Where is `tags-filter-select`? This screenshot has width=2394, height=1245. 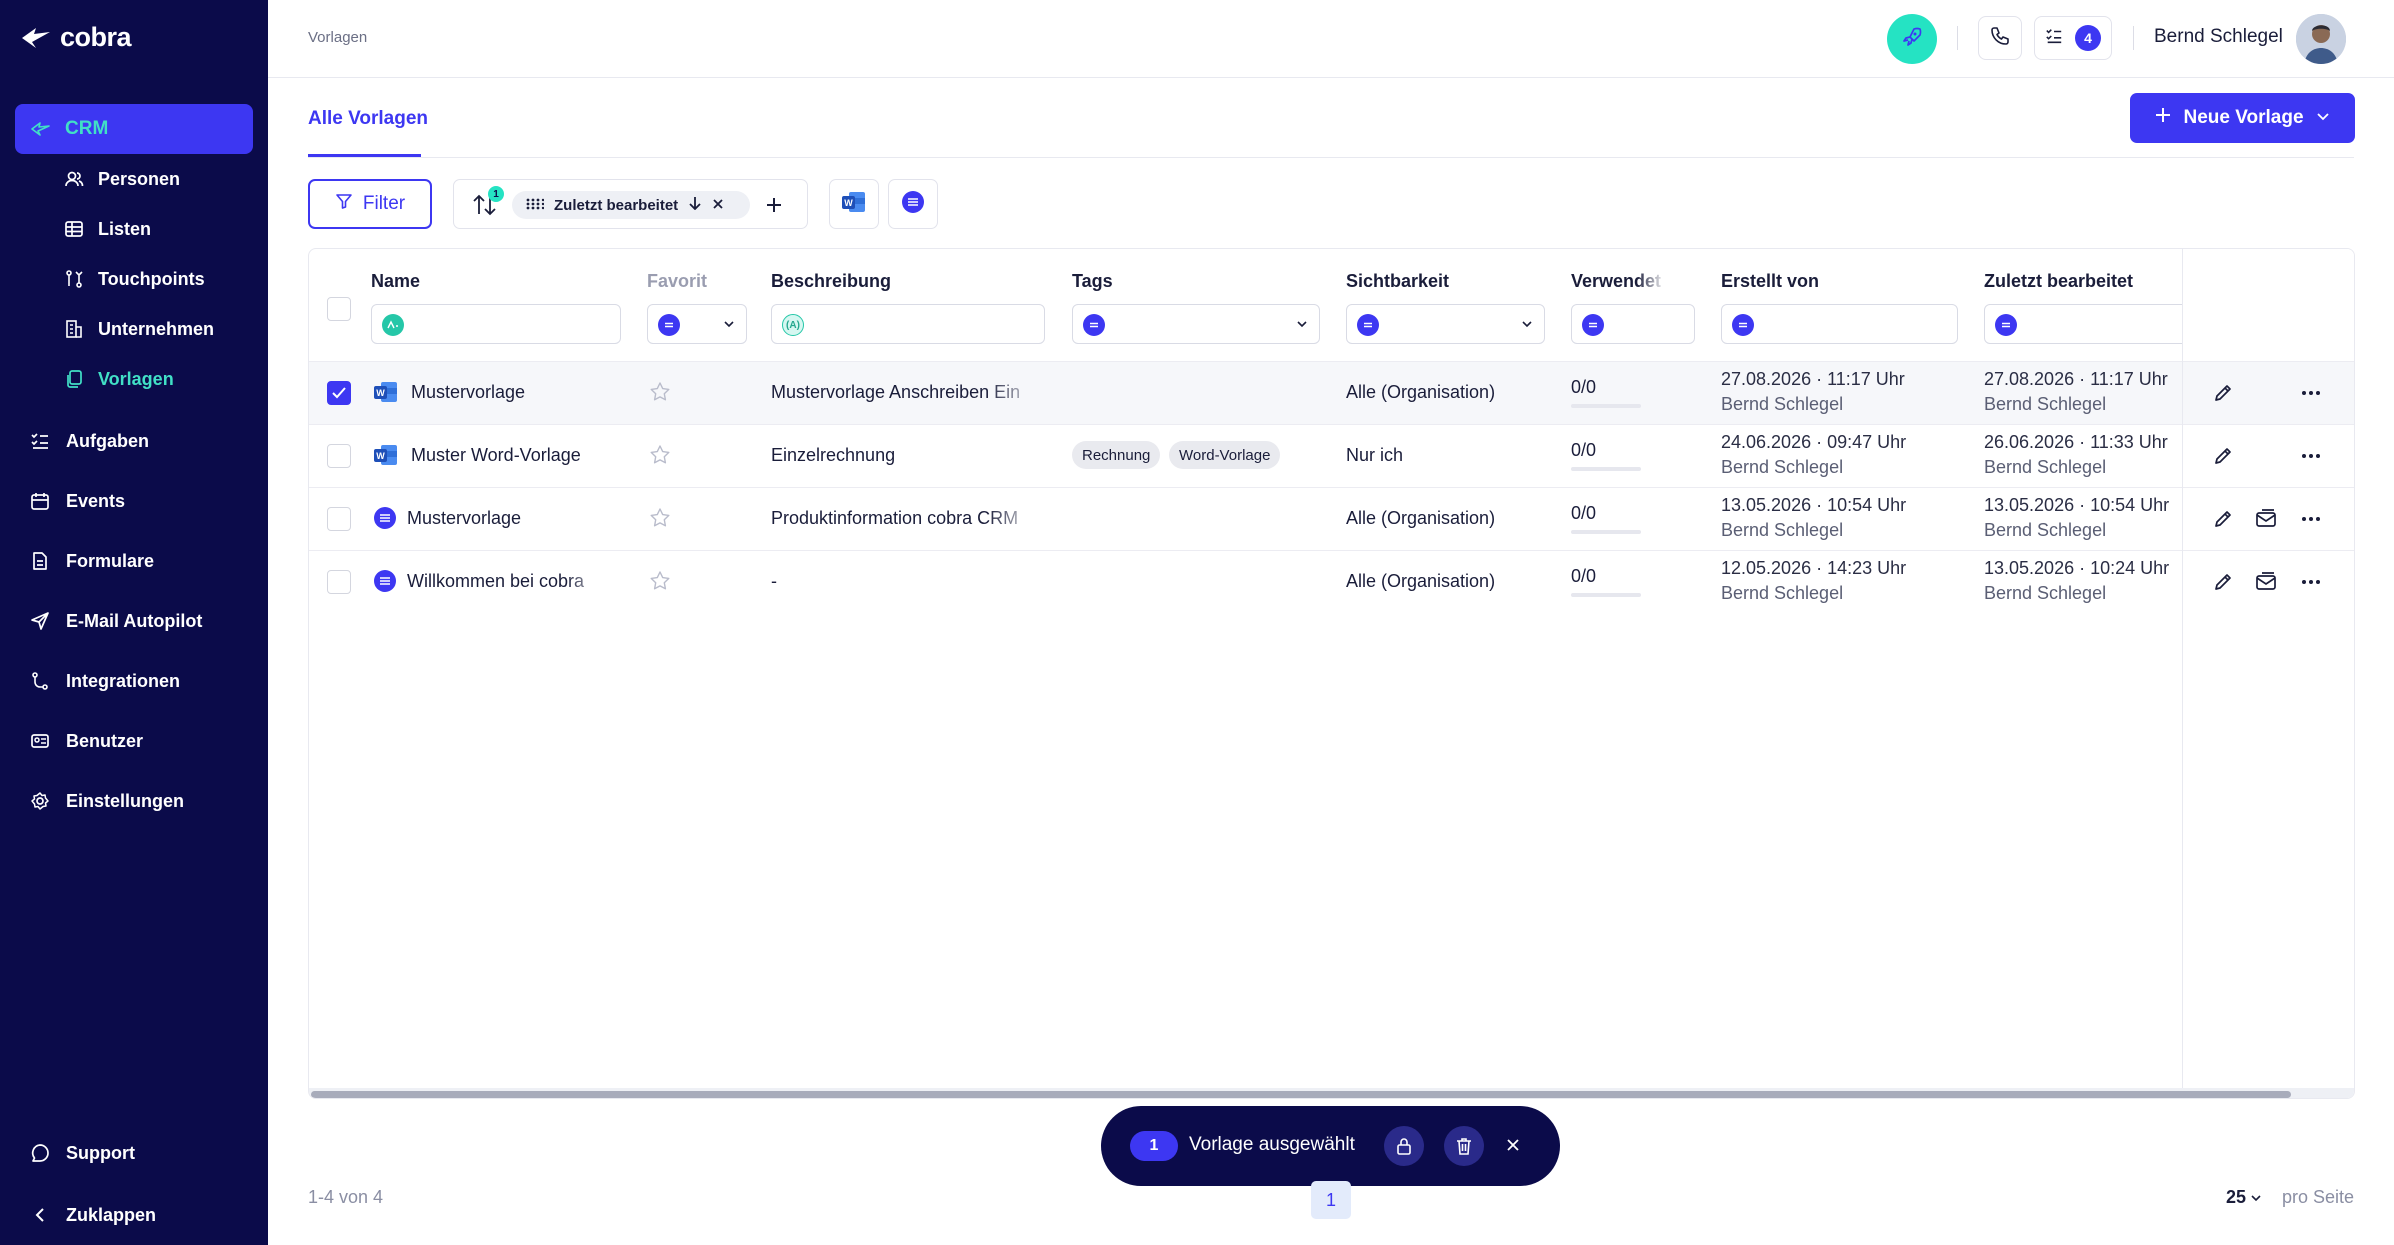
tags-filter-select is located at coordinates (1196, 324).